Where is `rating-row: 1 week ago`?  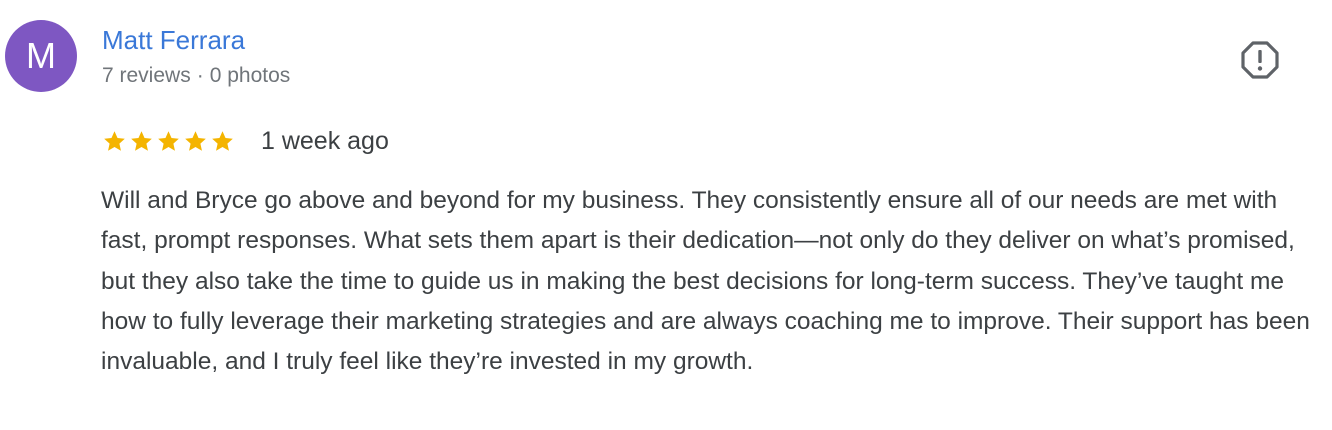 rating-row: 1 week ago is located at coordinates (245, 141).